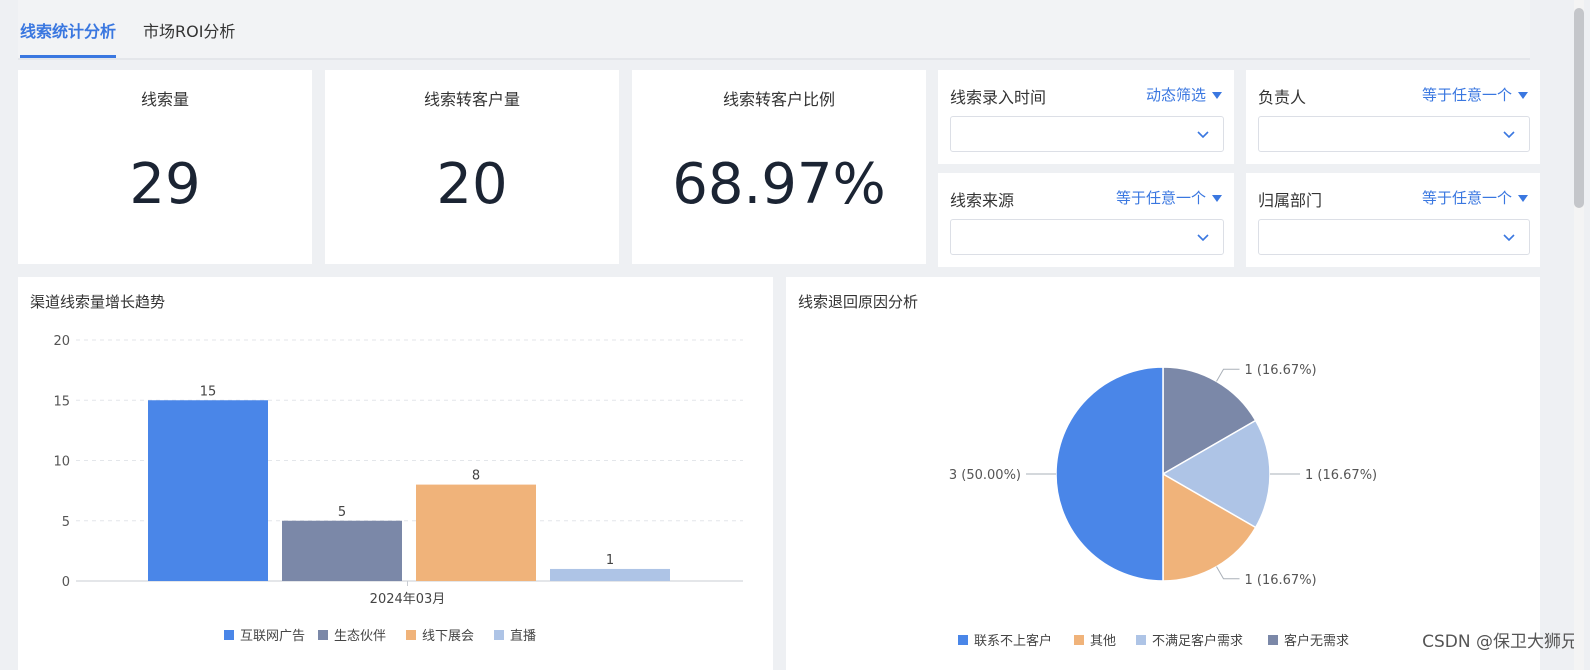  Describe the element at coordinates (1290, 200) in the screenshot. I see `filter-label: 归属部门` at that location.